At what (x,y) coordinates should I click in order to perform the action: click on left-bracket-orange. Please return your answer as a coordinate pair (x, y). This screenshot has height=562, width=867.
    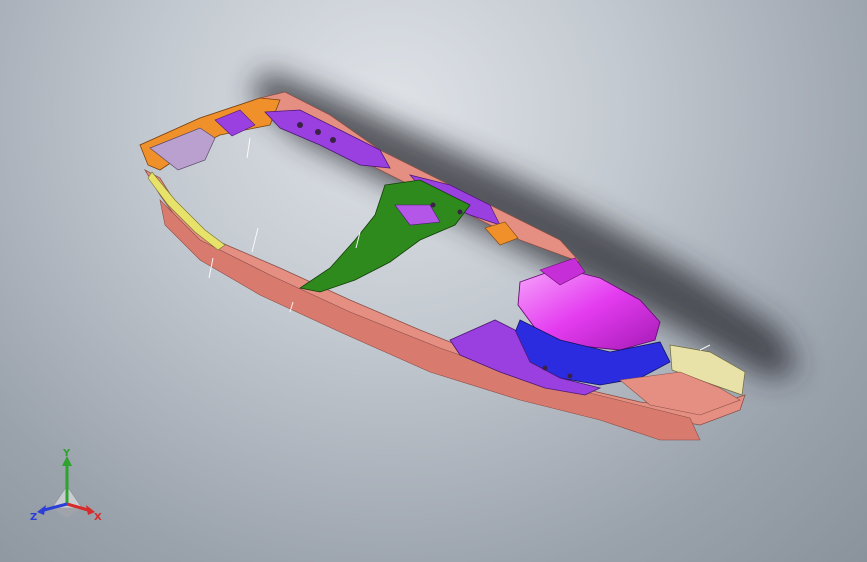
    Looking at the image, I should click on (210, 134).